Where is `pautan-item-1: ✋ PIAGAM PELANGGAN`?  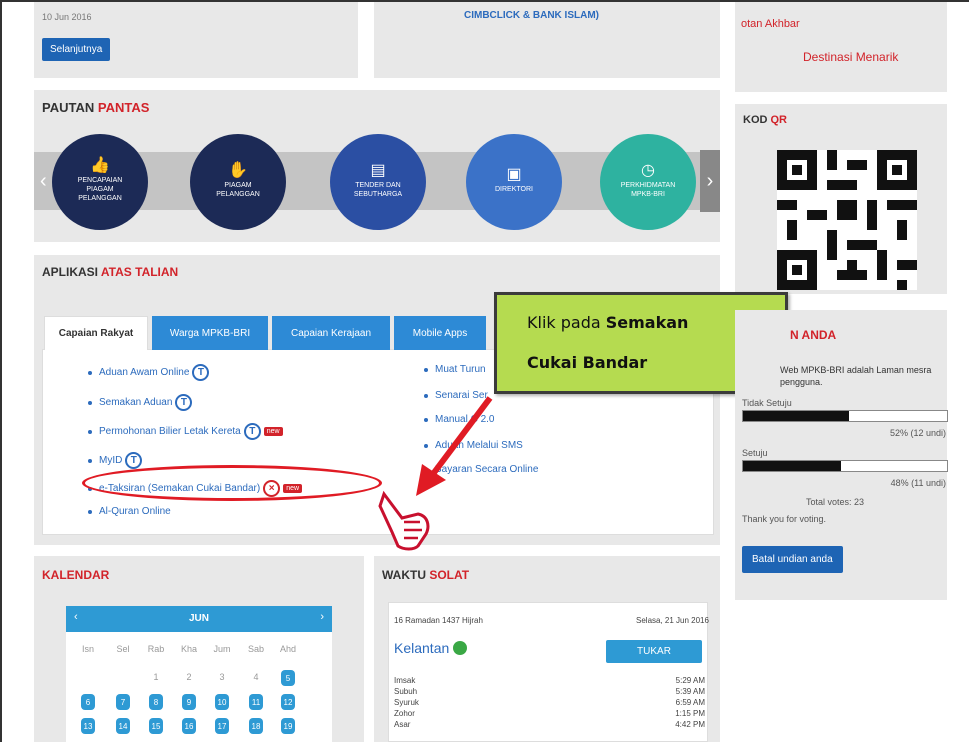
pautan-item-1: ✋ PIAGAM PELANGGAN is located at coordinates (238, 182).